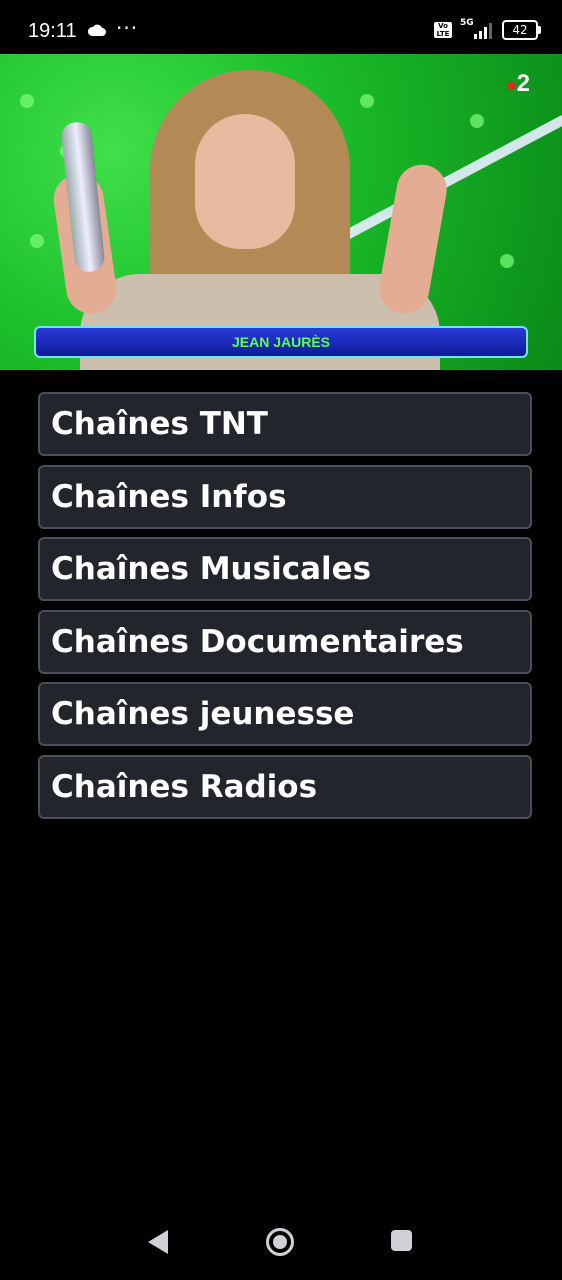 This screenshot has width=562, height=1280. Describe the element at coordinates (285, 714) in the screenshot. I see `menu-item-jeunesse: Chaînes jeunesse` at that location.